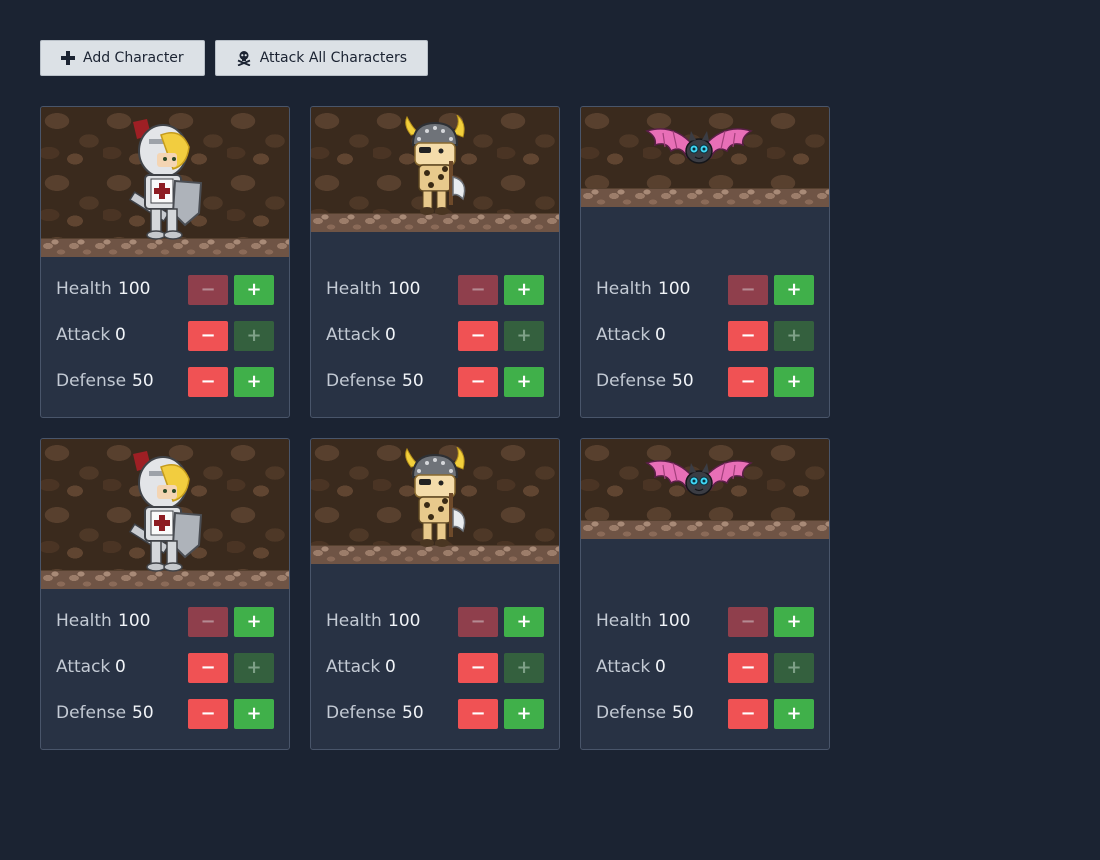  I want to click on toolbar: Add Character Attack All Characters, so click(234, 58).